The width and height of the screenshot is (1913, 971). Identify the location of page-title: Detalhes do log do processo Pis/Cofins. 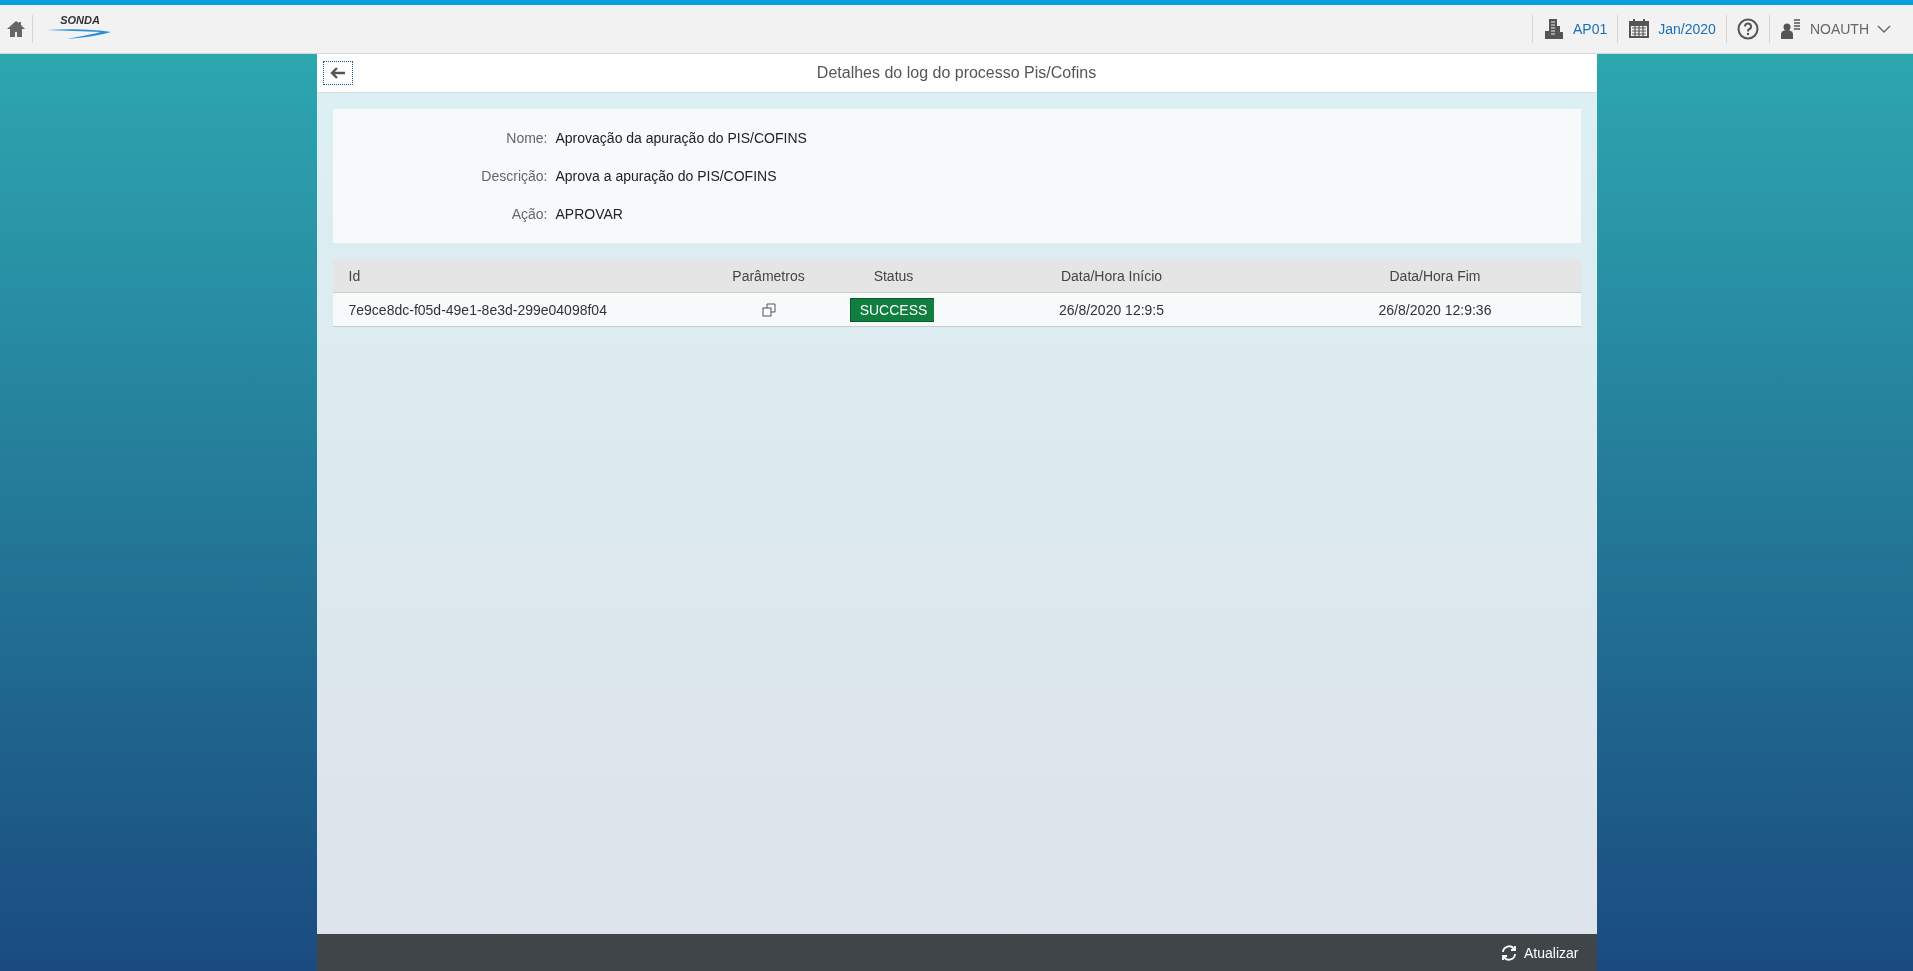
(956, 73).